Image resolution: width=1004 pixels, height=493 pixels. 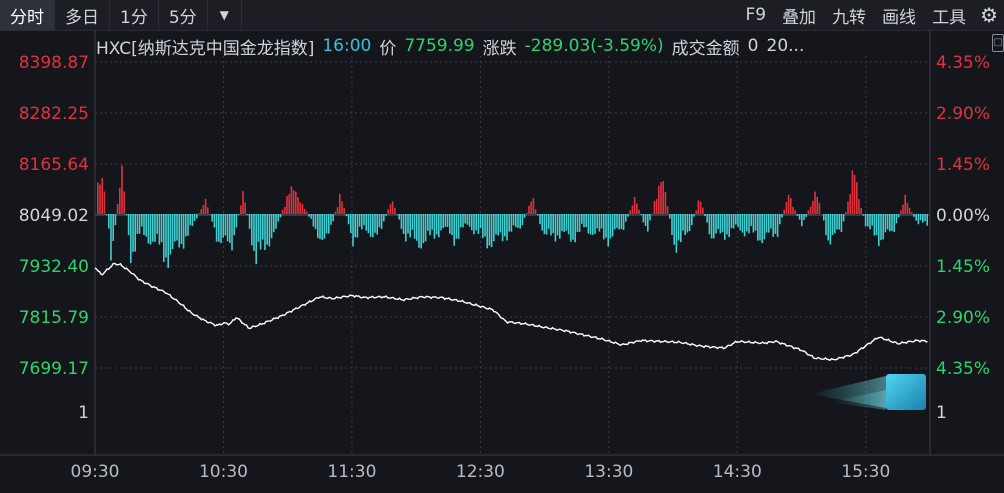 I want to click on time-tick-label: 13:30, so click(x=608, y=472).